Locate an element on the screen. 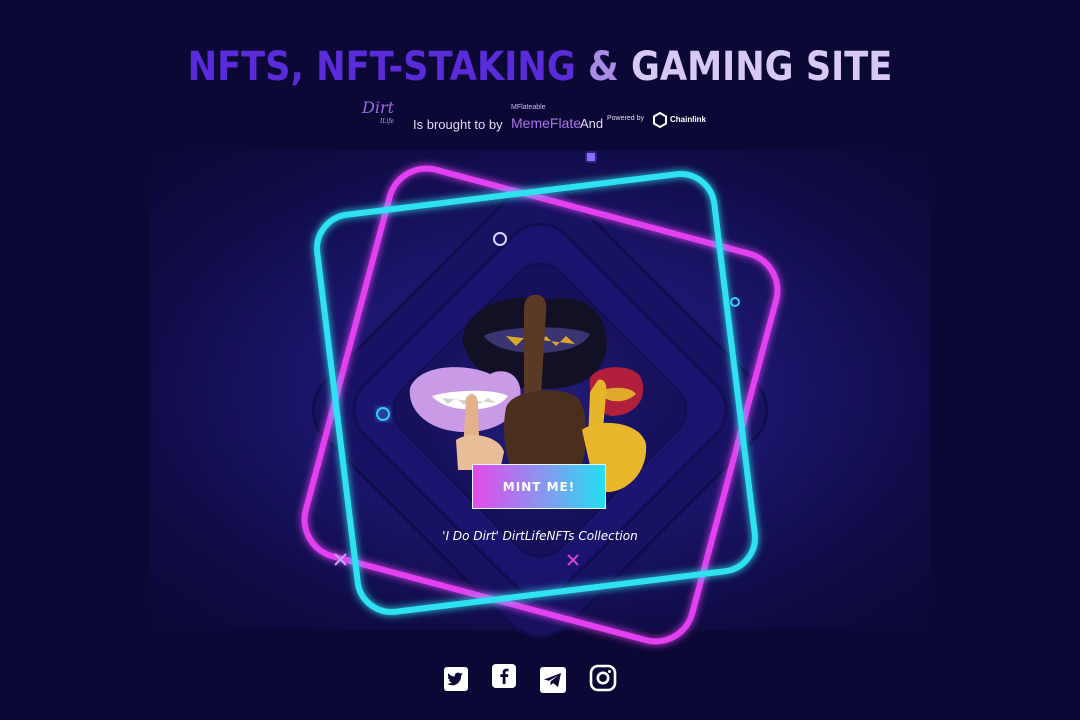 The height and width of the screenshot is (720, 1080). twitter-icon is located at coordinates (456, 679).